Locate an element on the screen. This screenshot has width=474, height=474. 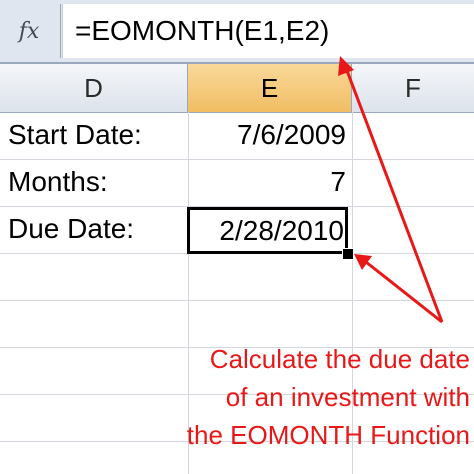
formula-bar: fx =EOMONTH(E1,E2) is located at coordinates (237, 32).